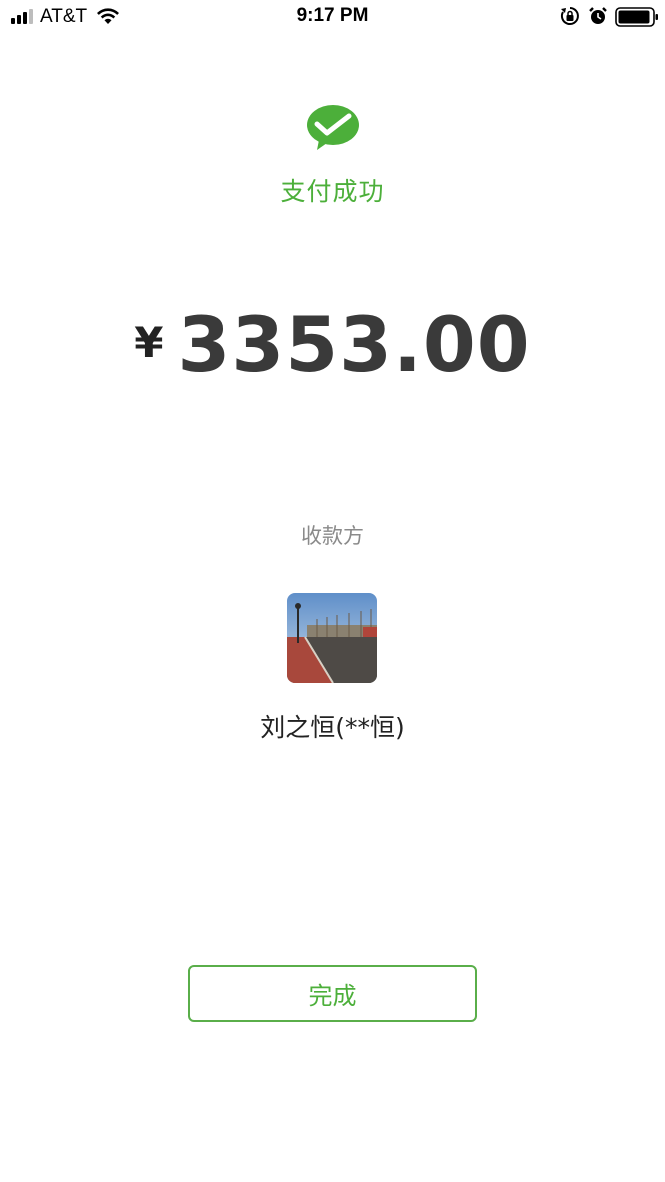 The height and width of the screenshot is (1182, 665). I want to click on done-button-label: 完成, so click(332, 996).